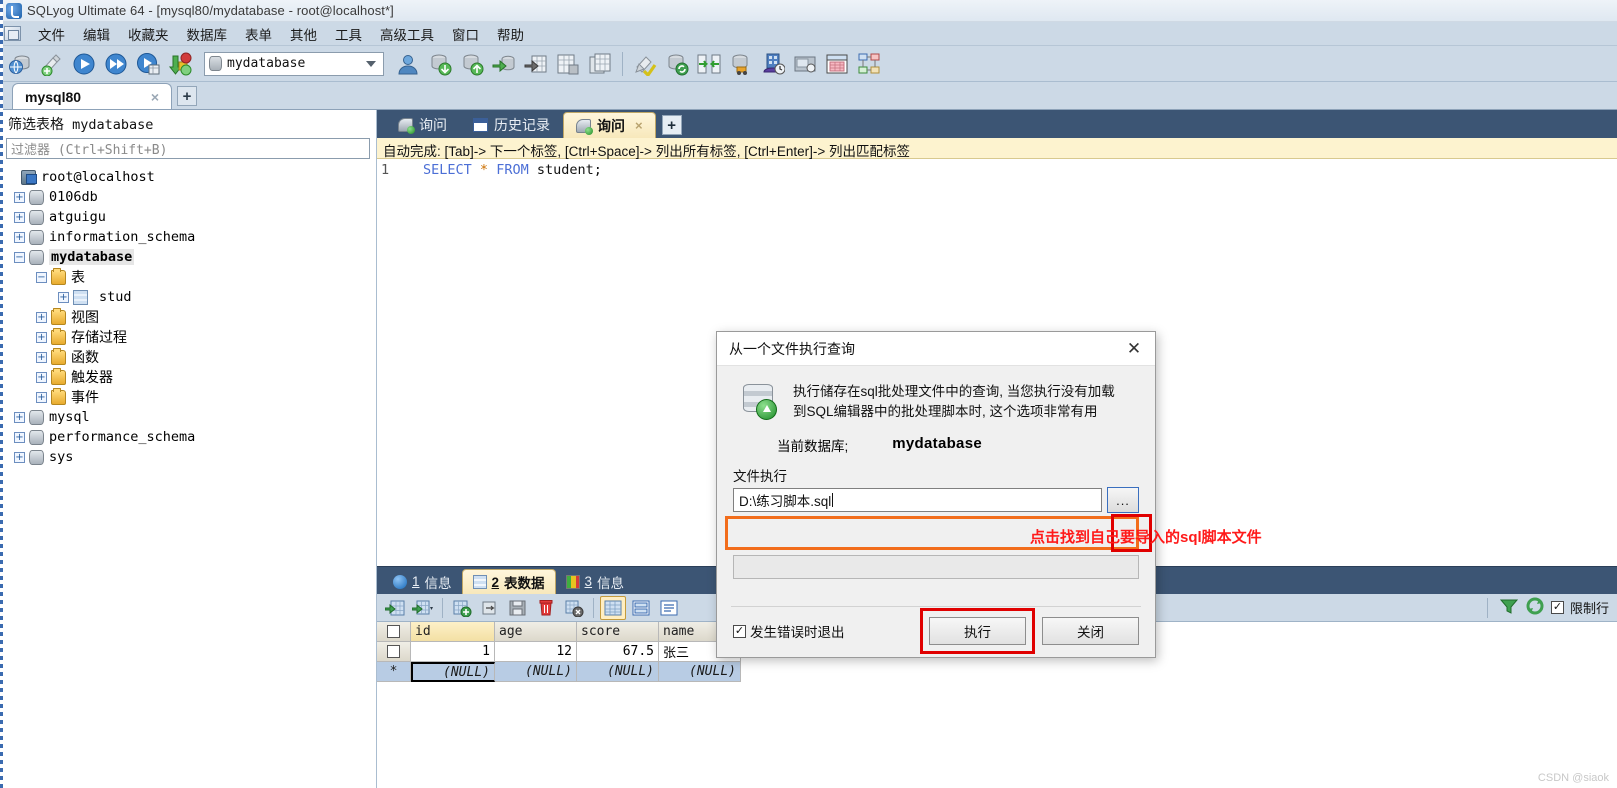 The height and width of the screenshot is (788, 1617). Describe the element at coordinates (536, 64) in the screenshot. I see `export-table-data-icon` at that location.